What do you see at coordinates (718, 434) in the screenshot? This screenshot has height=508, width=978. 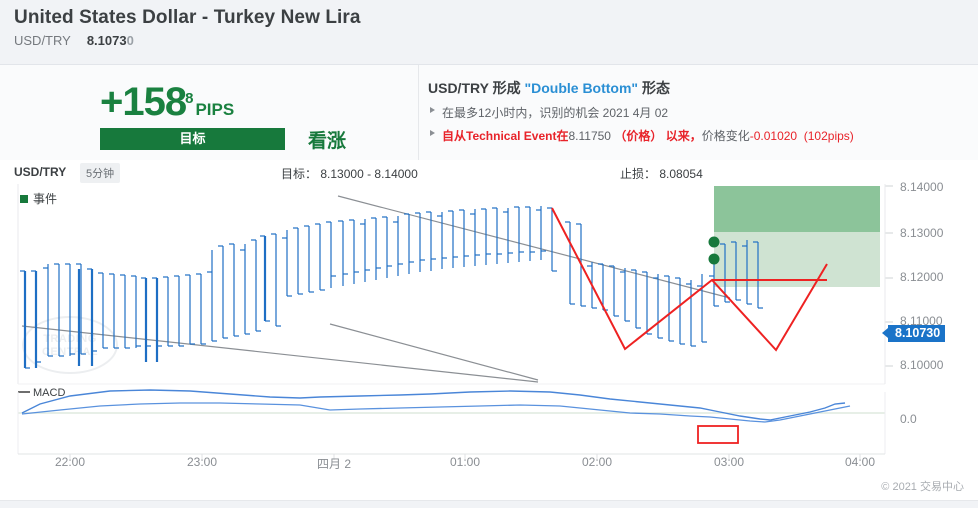 I see `macd-signal-box` at bounding box center [718, 434].